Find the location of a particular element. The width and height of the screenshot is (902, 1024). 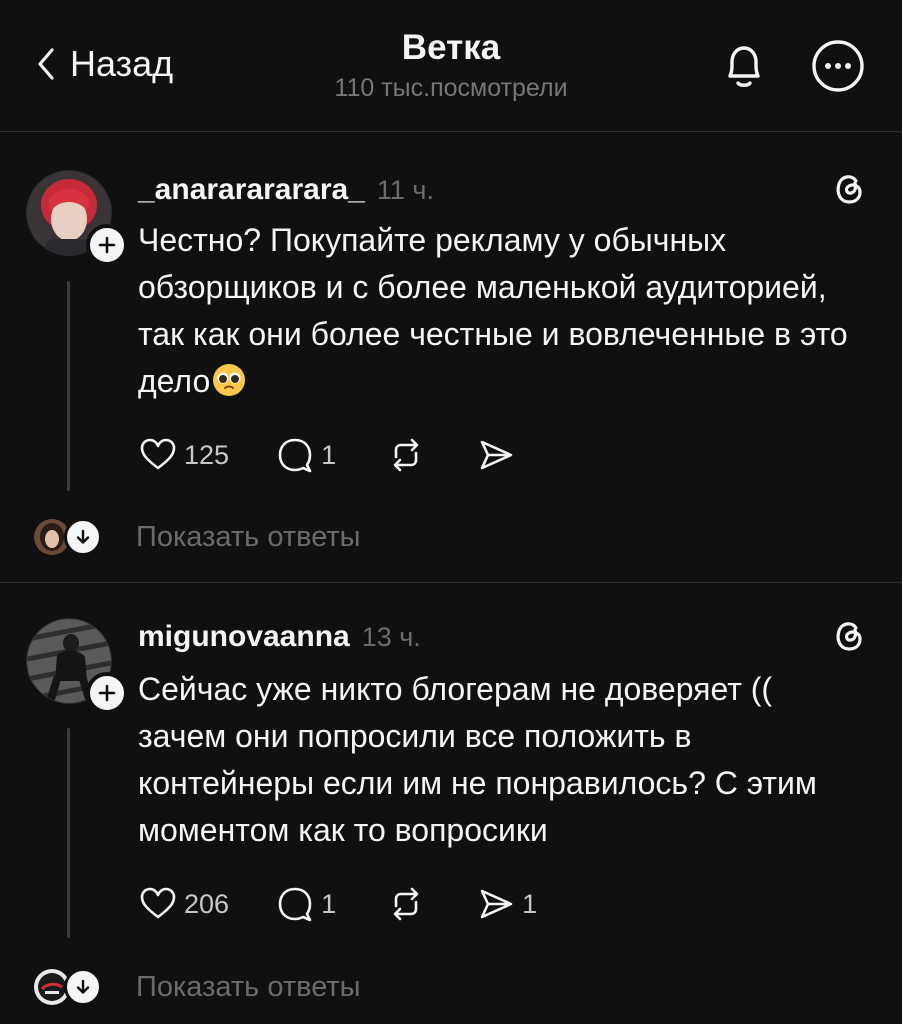

post-actions: 125 1 is located at coordinates (327, 455).